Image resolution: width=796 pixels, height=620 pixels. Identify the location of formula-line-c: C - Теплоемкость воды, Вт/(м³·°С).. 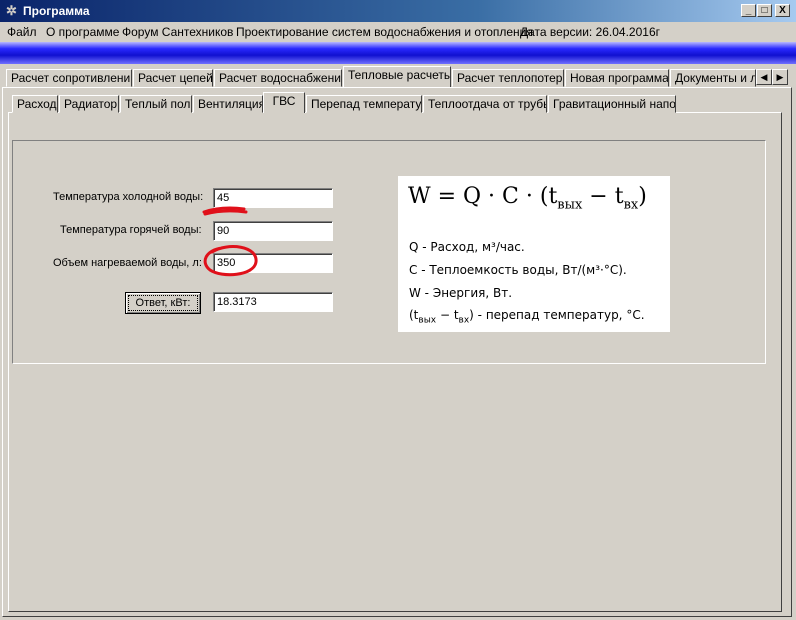
(518, 270).